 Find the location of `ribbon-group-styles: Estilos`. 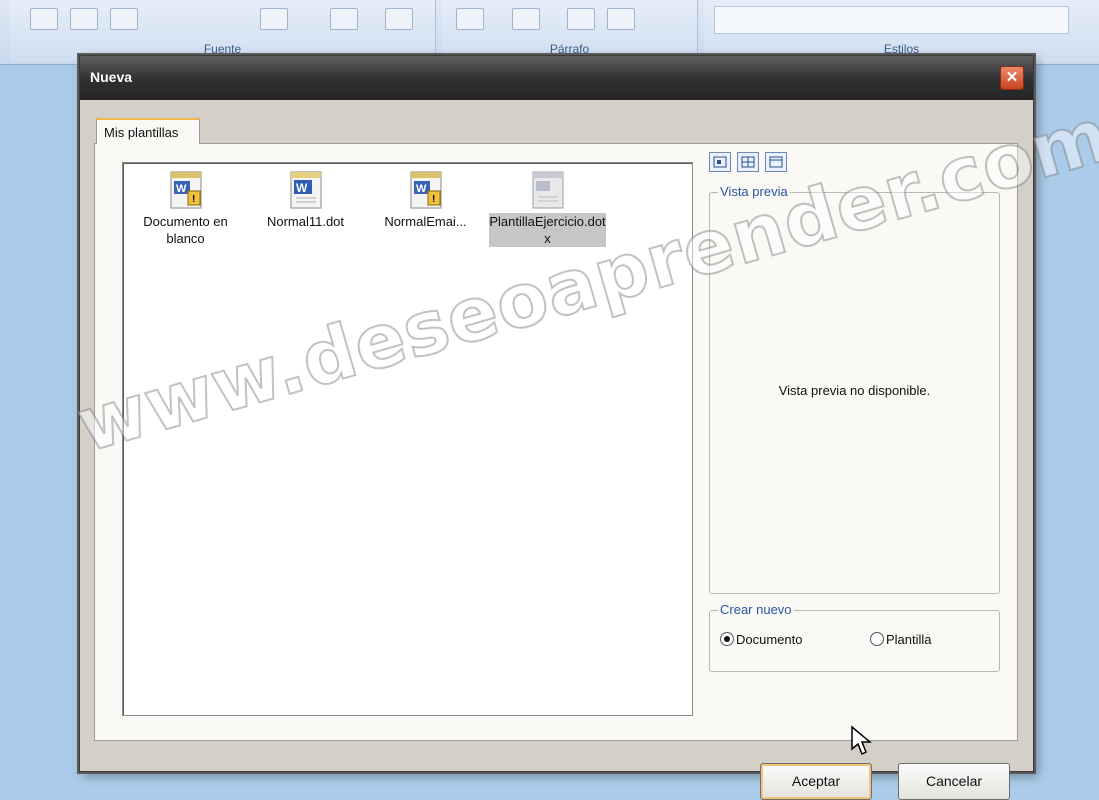

ribbon-group-styles: Estilos is located at coordinates (901, 31).